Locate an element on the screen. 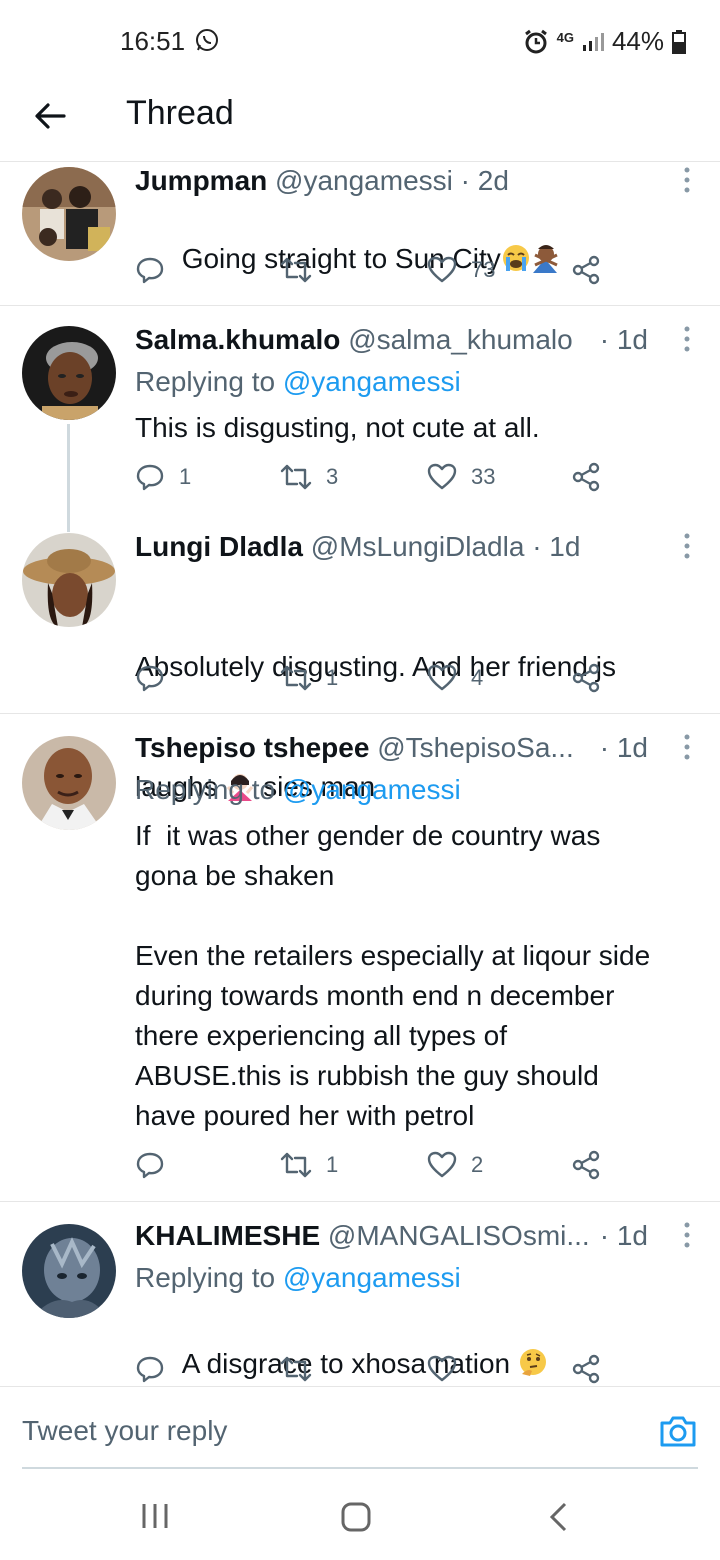  tweet-text: This is disgusting, not cute at all. is located at coordinates (337, 427).